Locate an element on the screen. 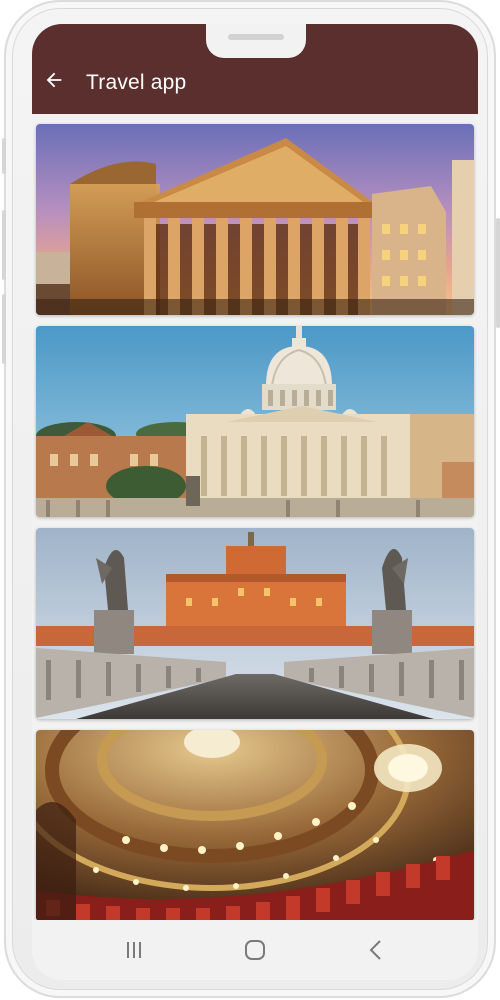  arrow-left-icon is located at coordinates (54, 80).